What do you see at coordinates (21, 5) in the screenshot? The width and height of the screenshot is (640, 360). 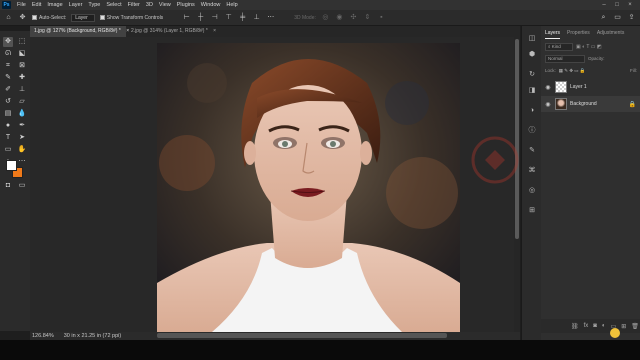 I see `menu-file: File` at bounding box center [21, 5].